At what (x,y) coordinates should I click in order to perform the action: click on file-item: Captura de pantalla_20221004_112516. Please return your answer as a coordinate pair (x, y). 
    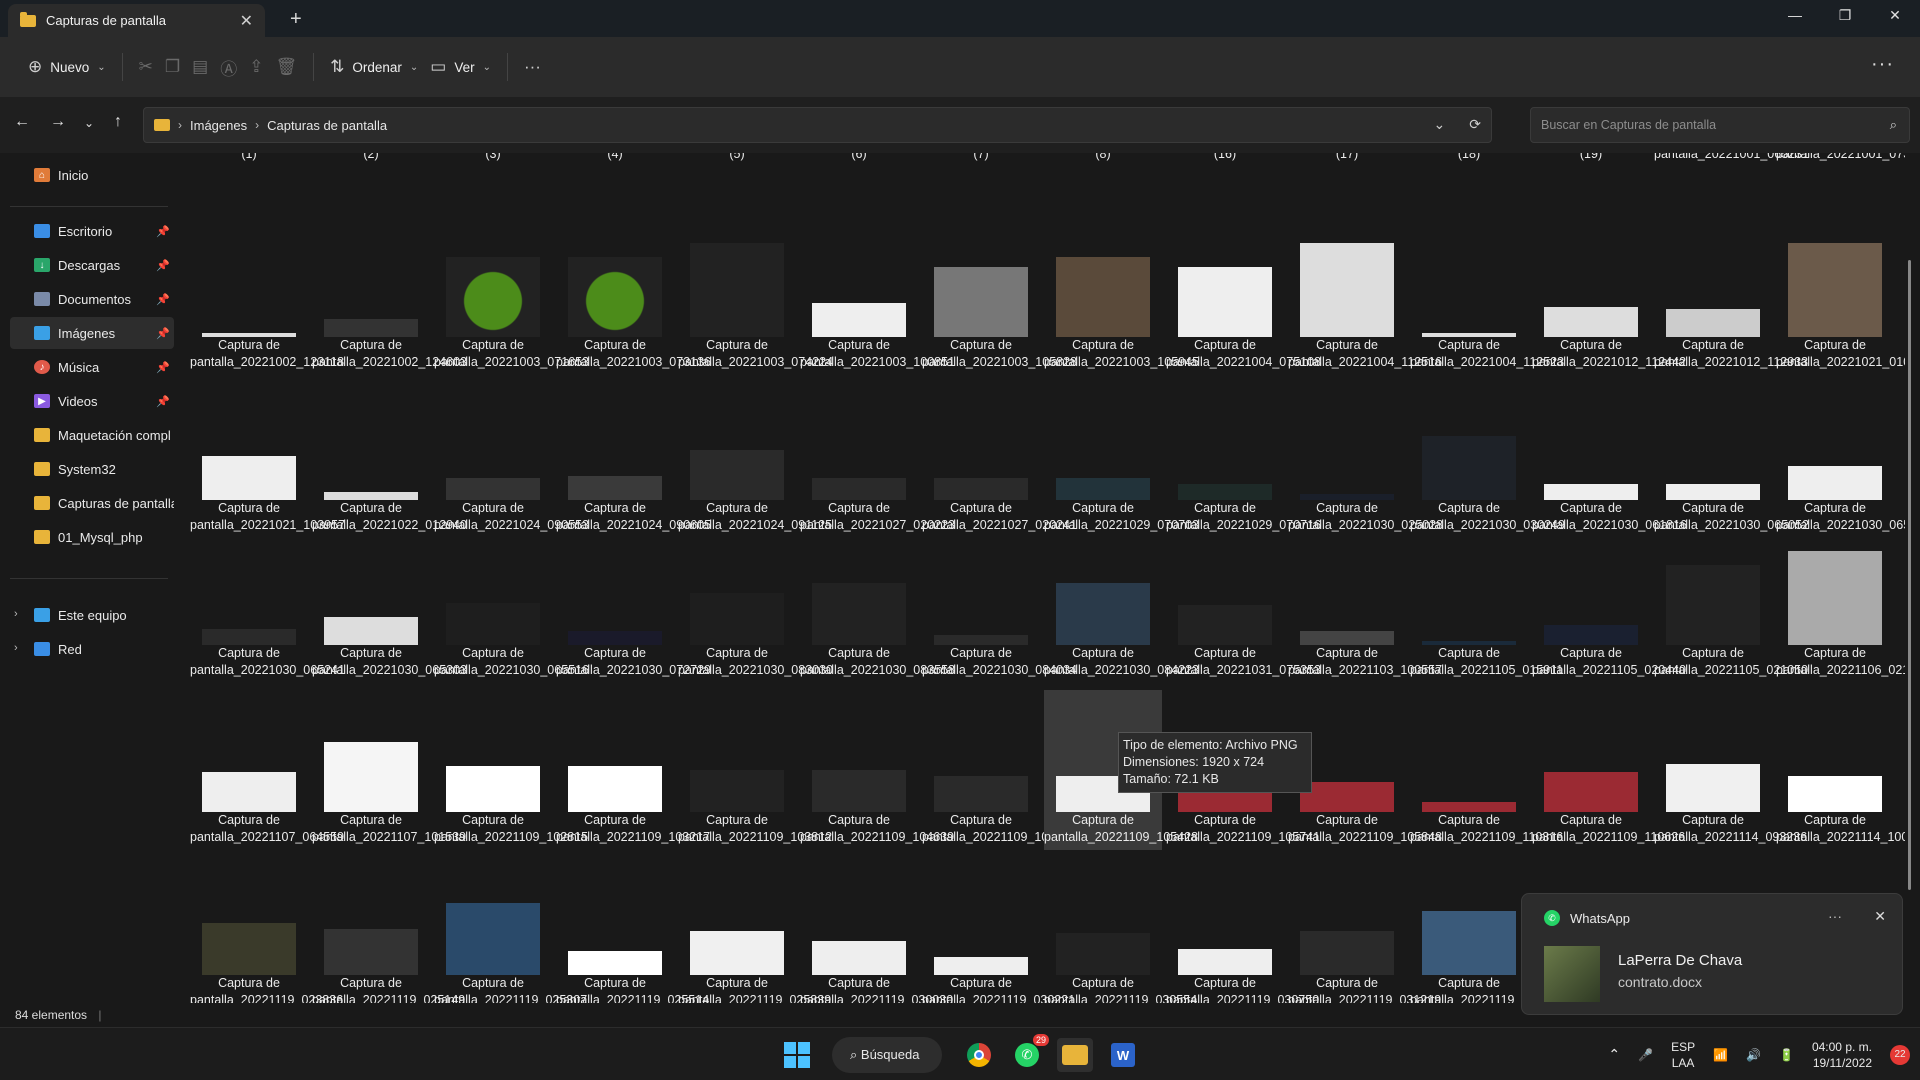
    Looking at the image, I should click on (1365, 295).